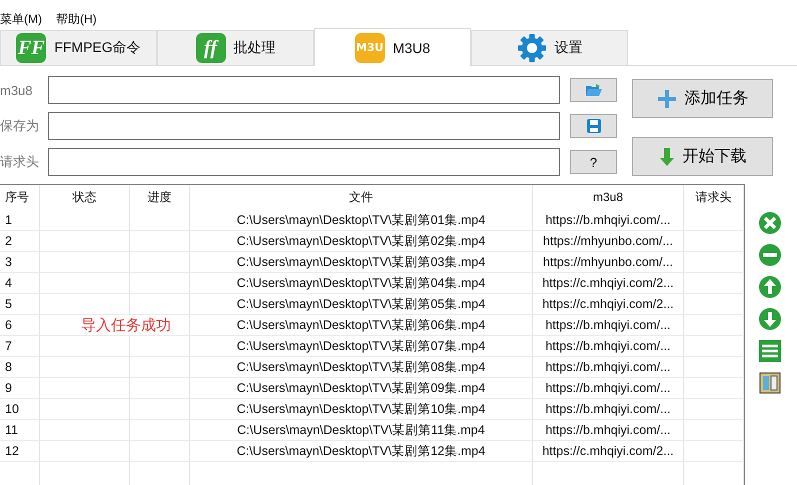 This screenshot has height=485, width=797. I want to click on table-cell: 11, so click(20, 430).